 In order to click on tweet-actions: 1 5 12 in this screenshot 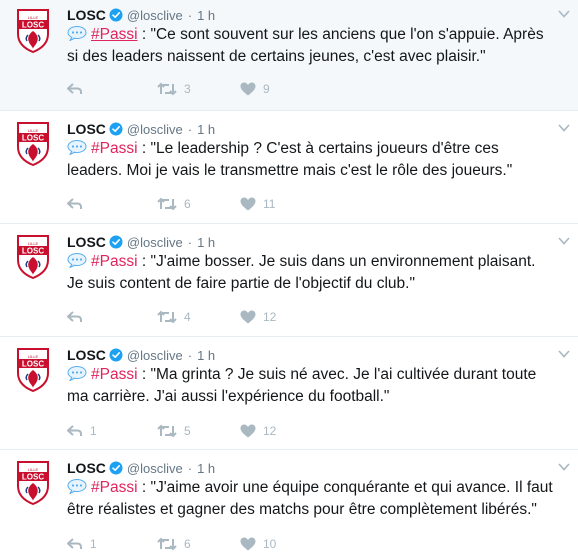, I will do `click(193, 431)`.